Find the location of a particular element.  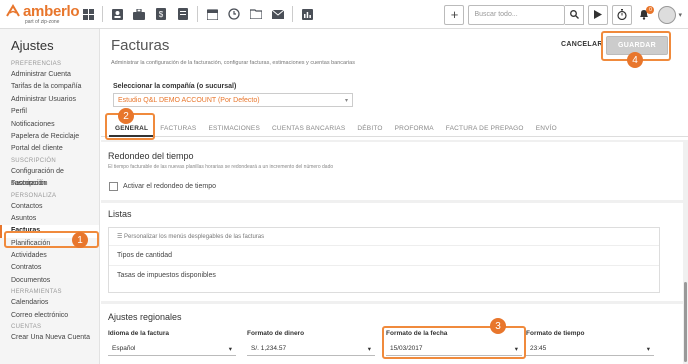

mail-icon is located at coordinates (278, 14).